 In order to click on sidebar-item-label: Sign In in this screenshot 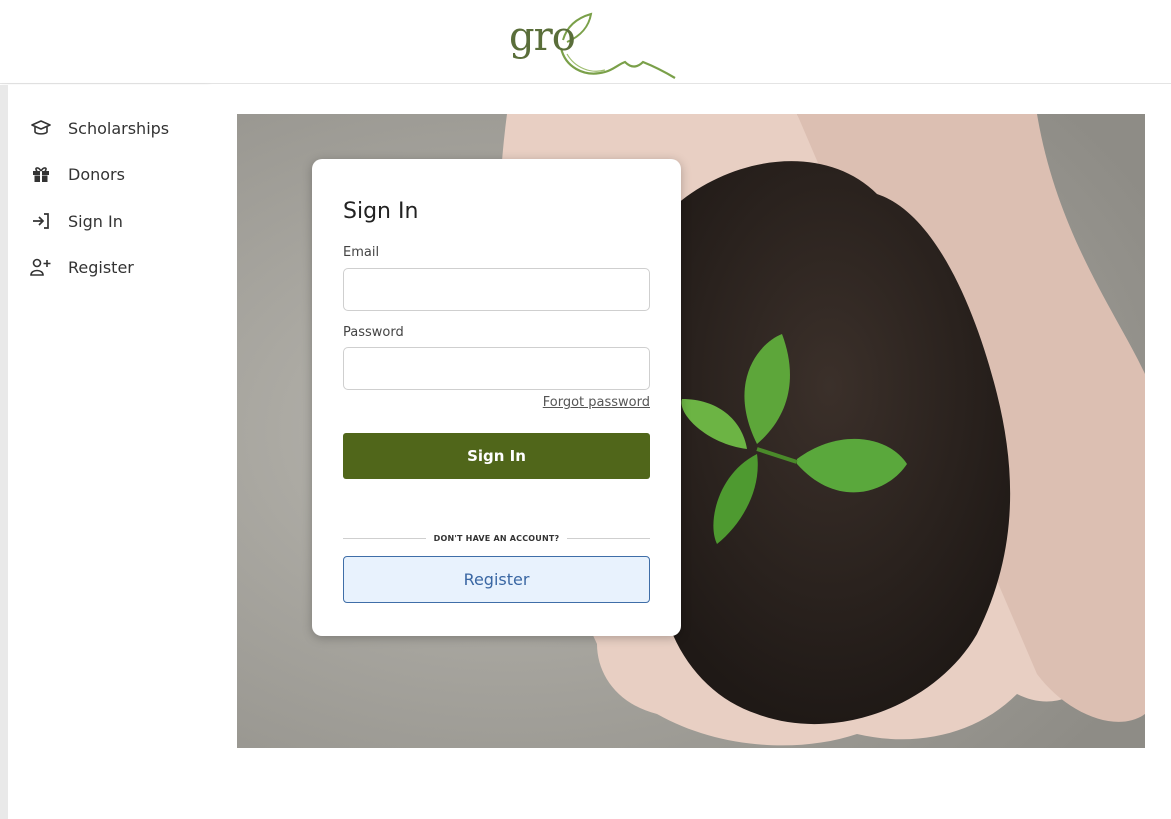, I will do `click(95, 221)`.